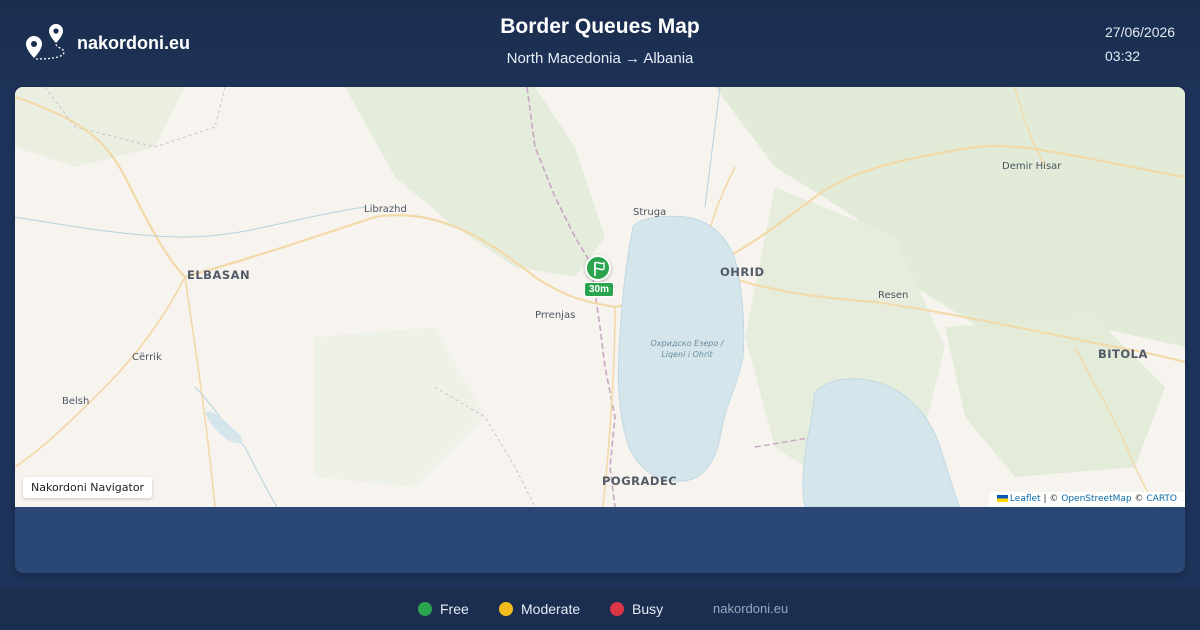 This screenshot has height=630, width=1200. Describe the element at coordinates (555, 315) in the screenshot. I see `town-label: Prrenjas` at that location.